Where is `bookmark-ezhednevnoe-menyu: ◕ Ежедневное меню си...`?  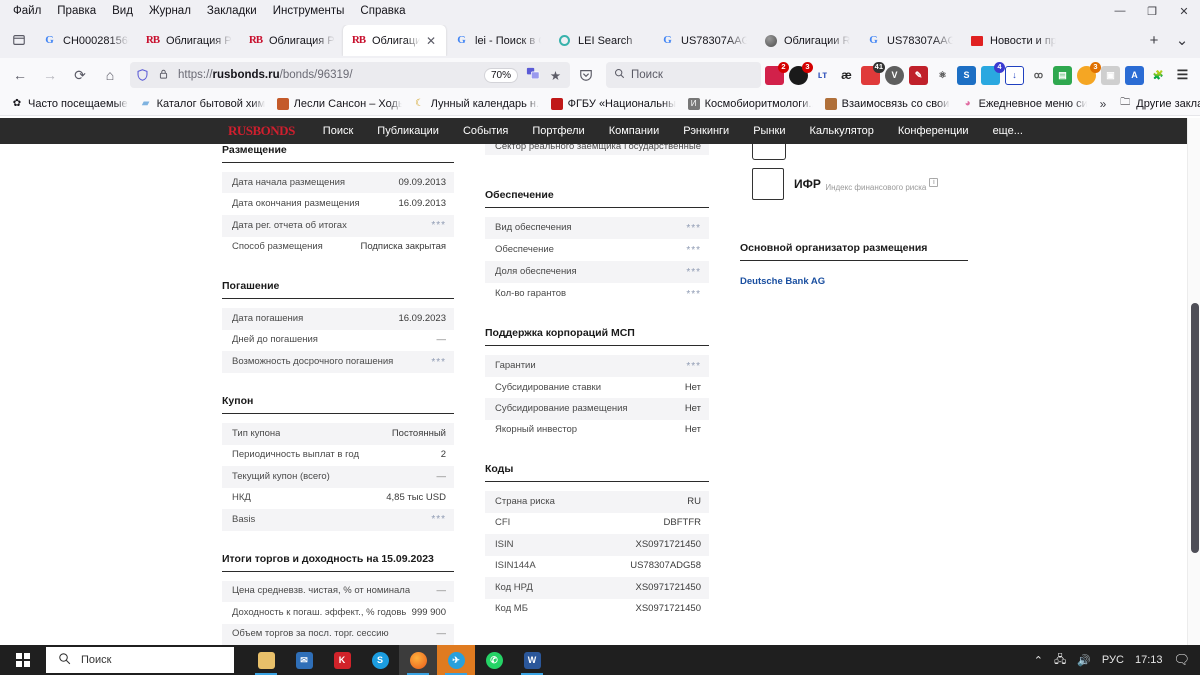 bookmark-ezhednevnoe-menyu: ◕ Ежедневное меню си... is located at coordinates (1024, 104).